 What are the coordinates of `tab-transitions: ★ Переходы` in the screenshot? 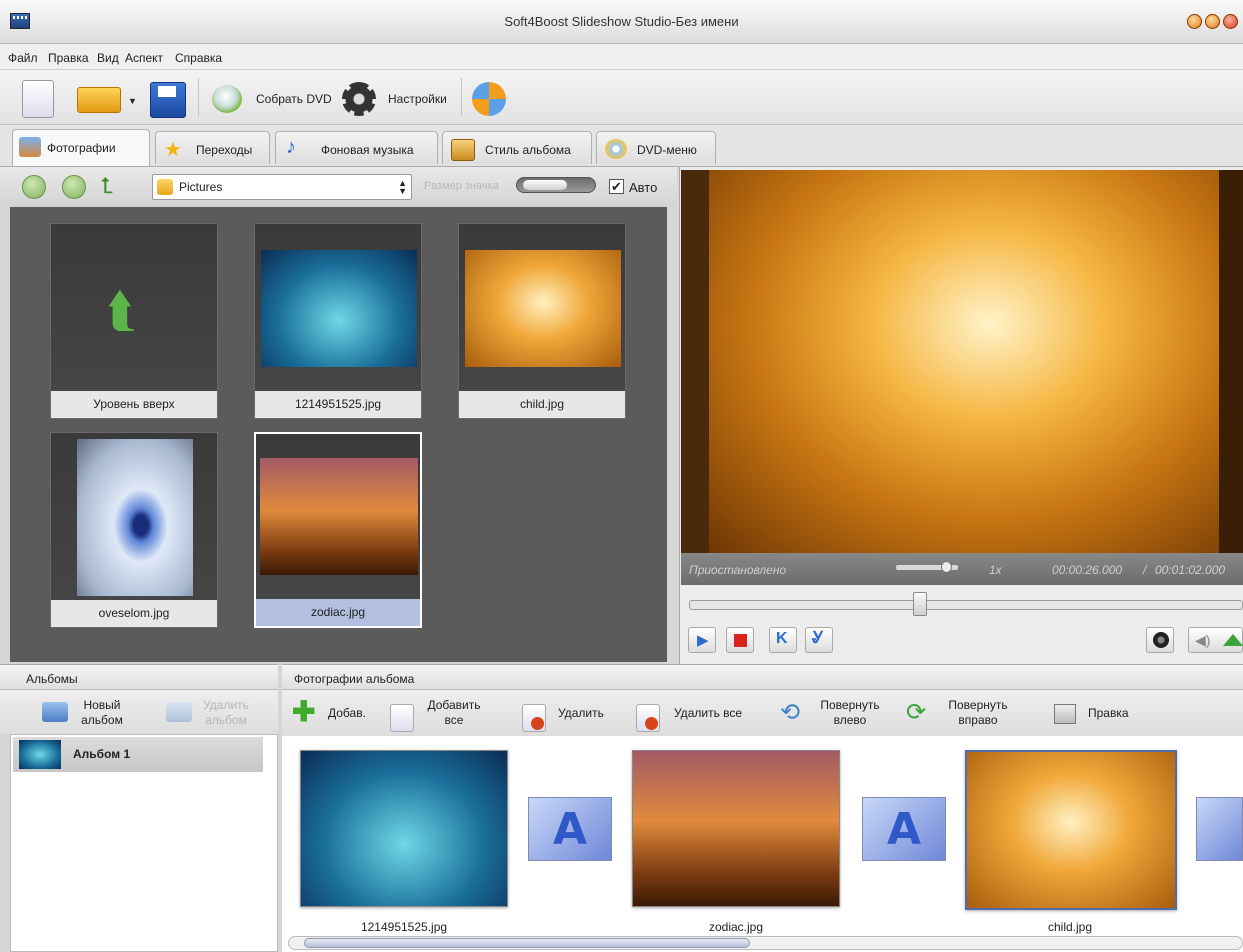 It's located at (212, 147).